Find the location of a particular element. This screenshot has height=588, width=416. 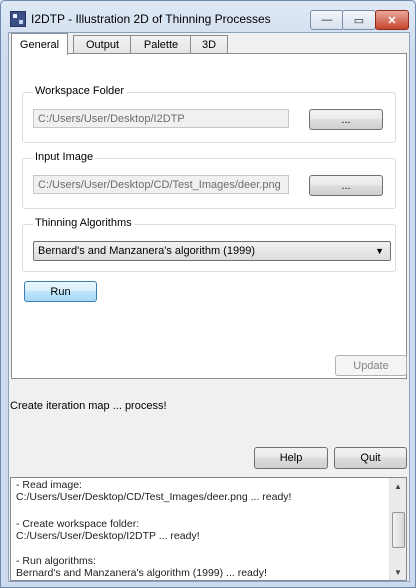

scroll-down-icon: ▼ is located at coordinates (398, 572).